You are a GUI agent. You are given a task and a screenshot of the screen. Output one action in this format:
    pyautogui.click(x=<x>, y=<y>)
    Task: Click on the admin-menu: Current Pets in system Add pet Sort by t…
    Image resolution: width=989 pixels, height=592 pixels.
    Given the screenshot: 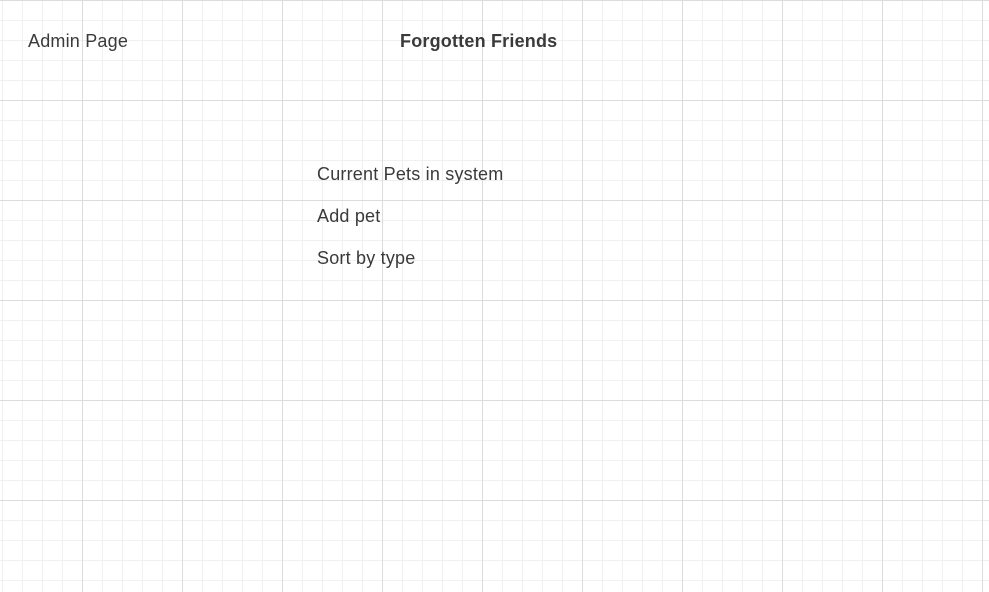 What is the action you would take?
    pyautogui.click(x=410, y=227)
    